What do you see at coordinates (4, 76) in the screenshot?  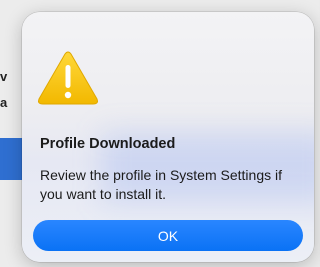 I see `background-text-fragment: v` at bounding box center [4, 76].